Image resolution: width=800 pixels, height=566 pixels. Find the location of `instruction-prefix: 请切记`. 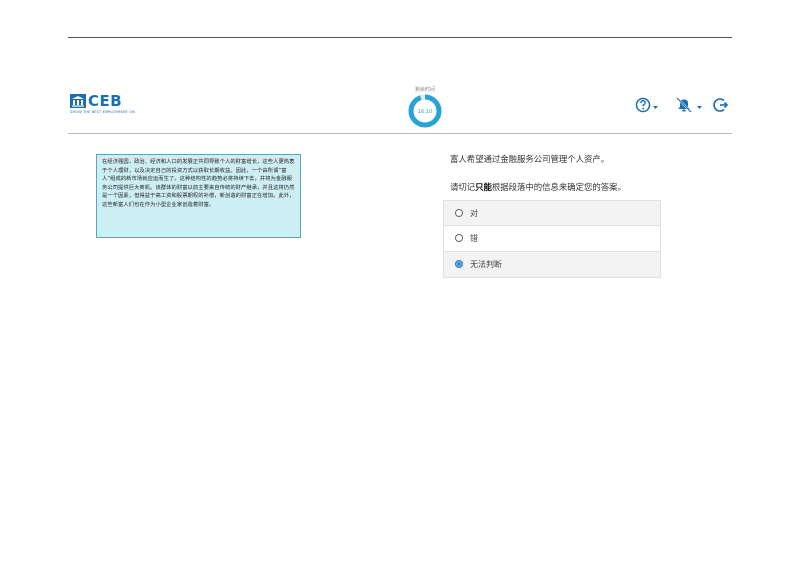

instruction-prefix: 请切记 is located at coordinates (463, 187).